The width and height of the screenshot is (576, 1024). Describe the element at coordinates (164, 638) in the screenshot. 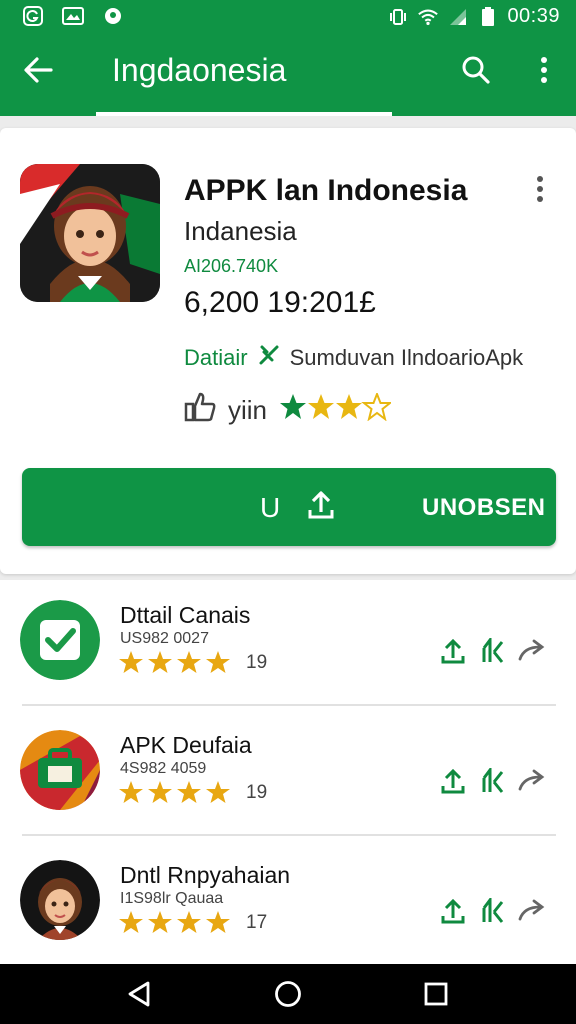

I see `item-subtitle: US982 0027` at that location.